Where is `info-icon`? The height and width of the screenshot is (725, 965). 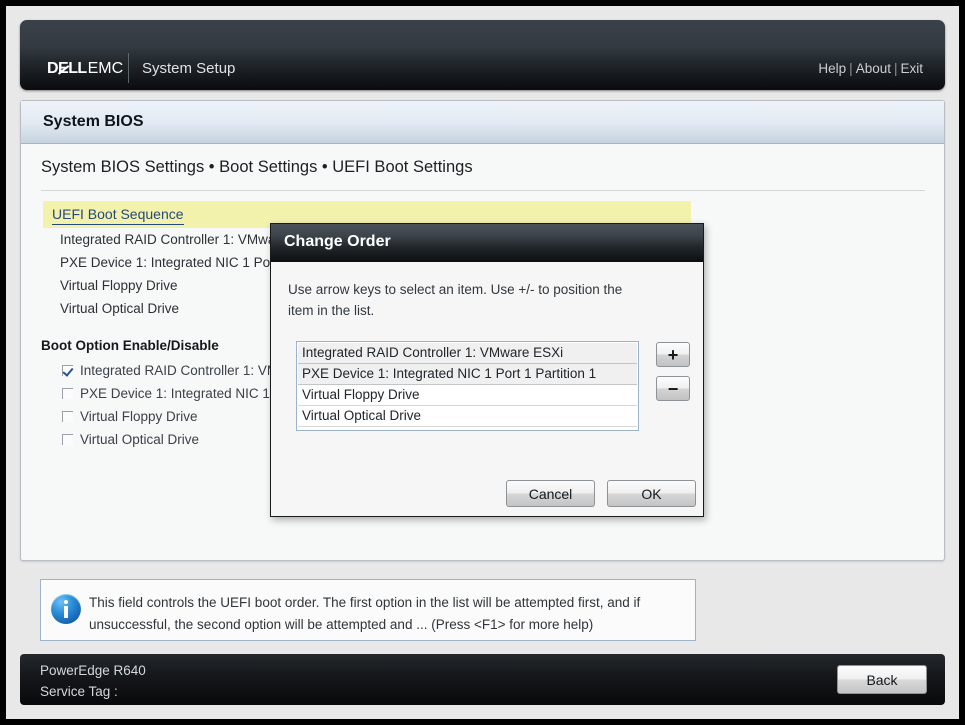
info-icon is located at coordinates (66, 609).